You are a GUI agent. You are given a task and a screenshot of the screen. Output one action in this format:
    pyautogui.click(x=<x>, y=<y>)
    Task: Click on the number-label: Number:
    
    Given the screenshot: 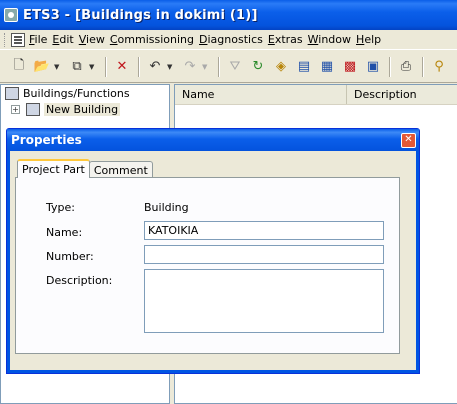 What is the action you would take?
    pyautogui.click(x=70, y=256)
    